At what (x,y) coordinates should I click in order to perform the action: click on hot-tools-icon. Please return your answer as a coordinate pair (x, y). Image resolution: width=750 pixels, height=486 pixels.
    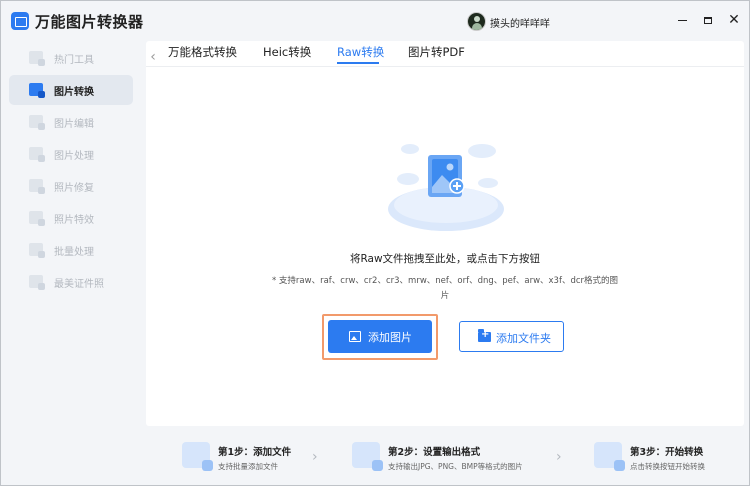
    Looking at the image, I should click on (37, 58).